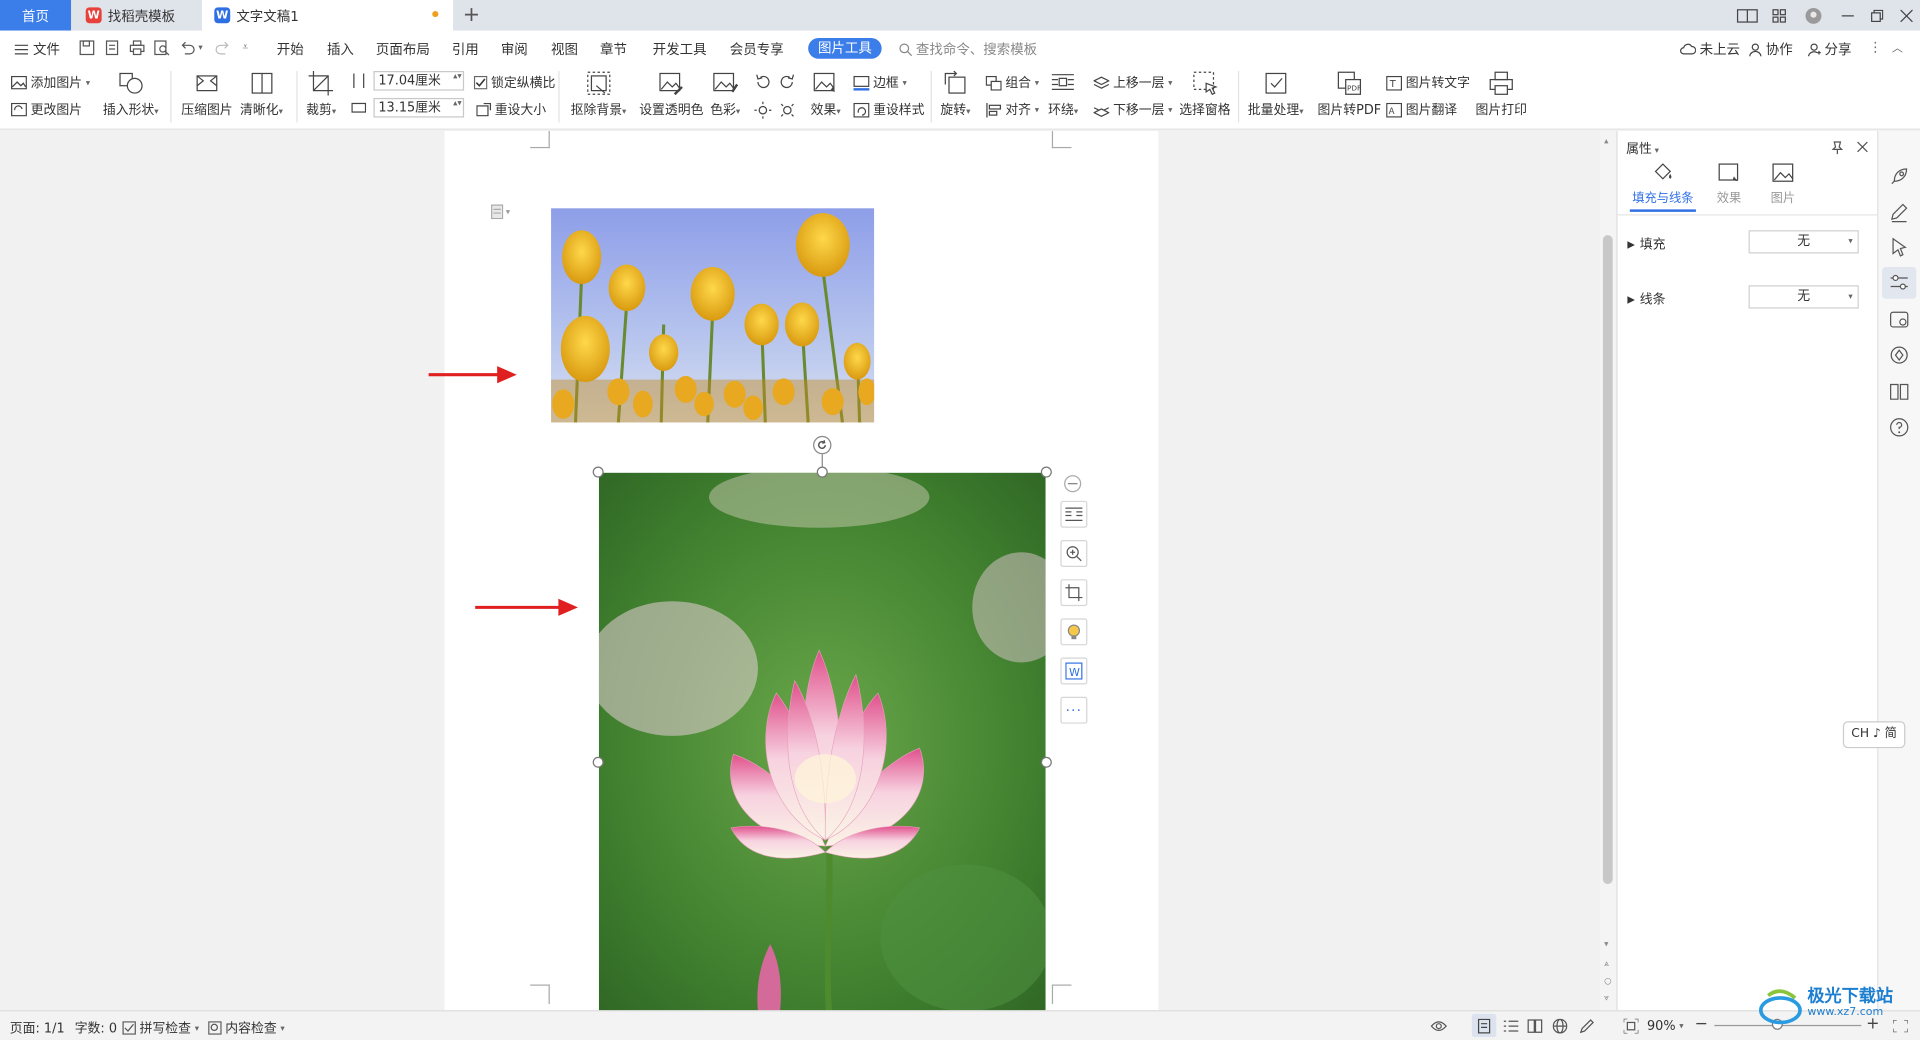 The height and width of the screenshot is (1040, 1920). I want to click on content-check-button: 内容检查 ▾, so click(246, 1028).